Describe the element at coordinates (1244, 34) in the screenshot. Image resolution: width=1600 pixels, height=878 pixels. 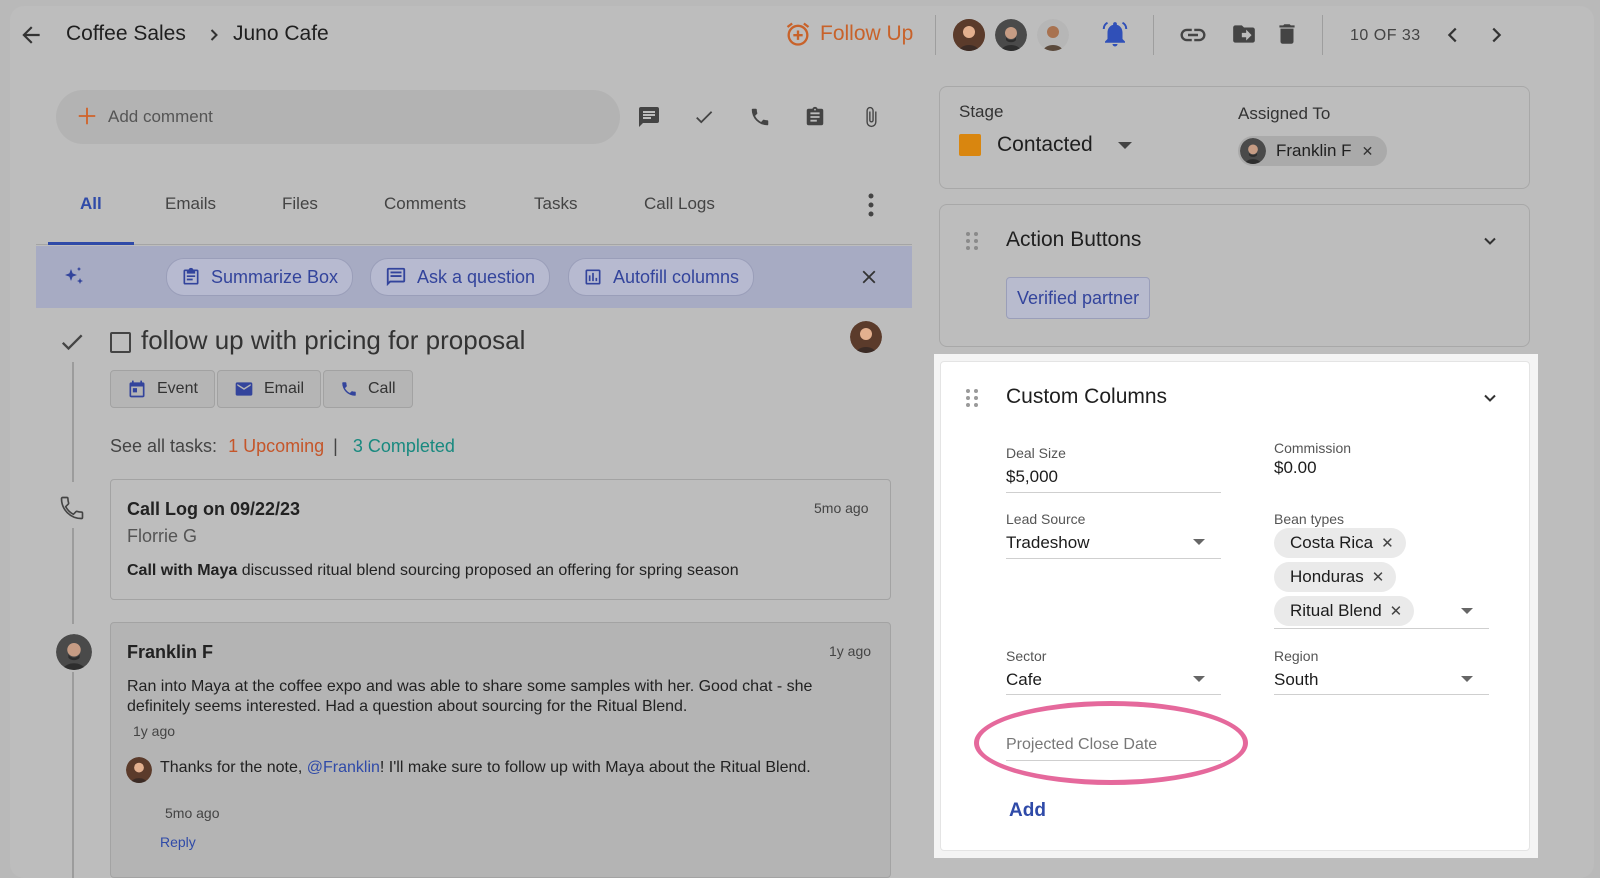
I see `move-to-folder-icon` at that location.